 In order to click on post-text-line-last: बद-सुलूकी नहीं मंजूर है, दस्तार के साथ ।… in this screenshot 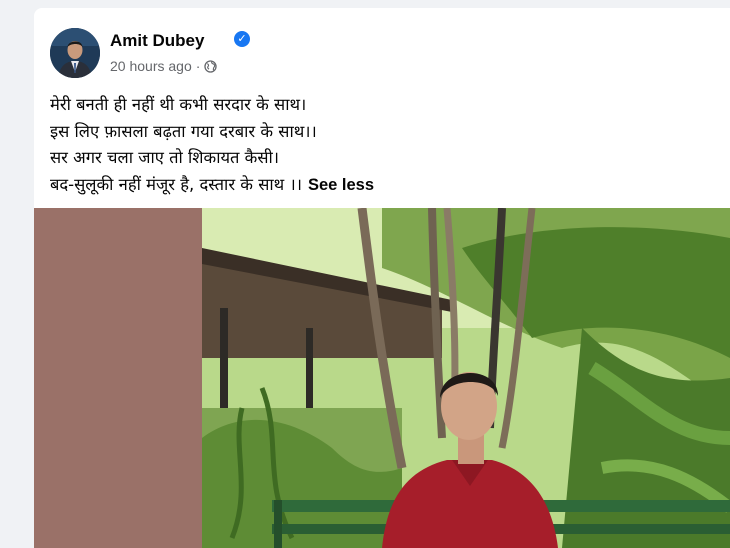, I will do `click(380, 185)`.